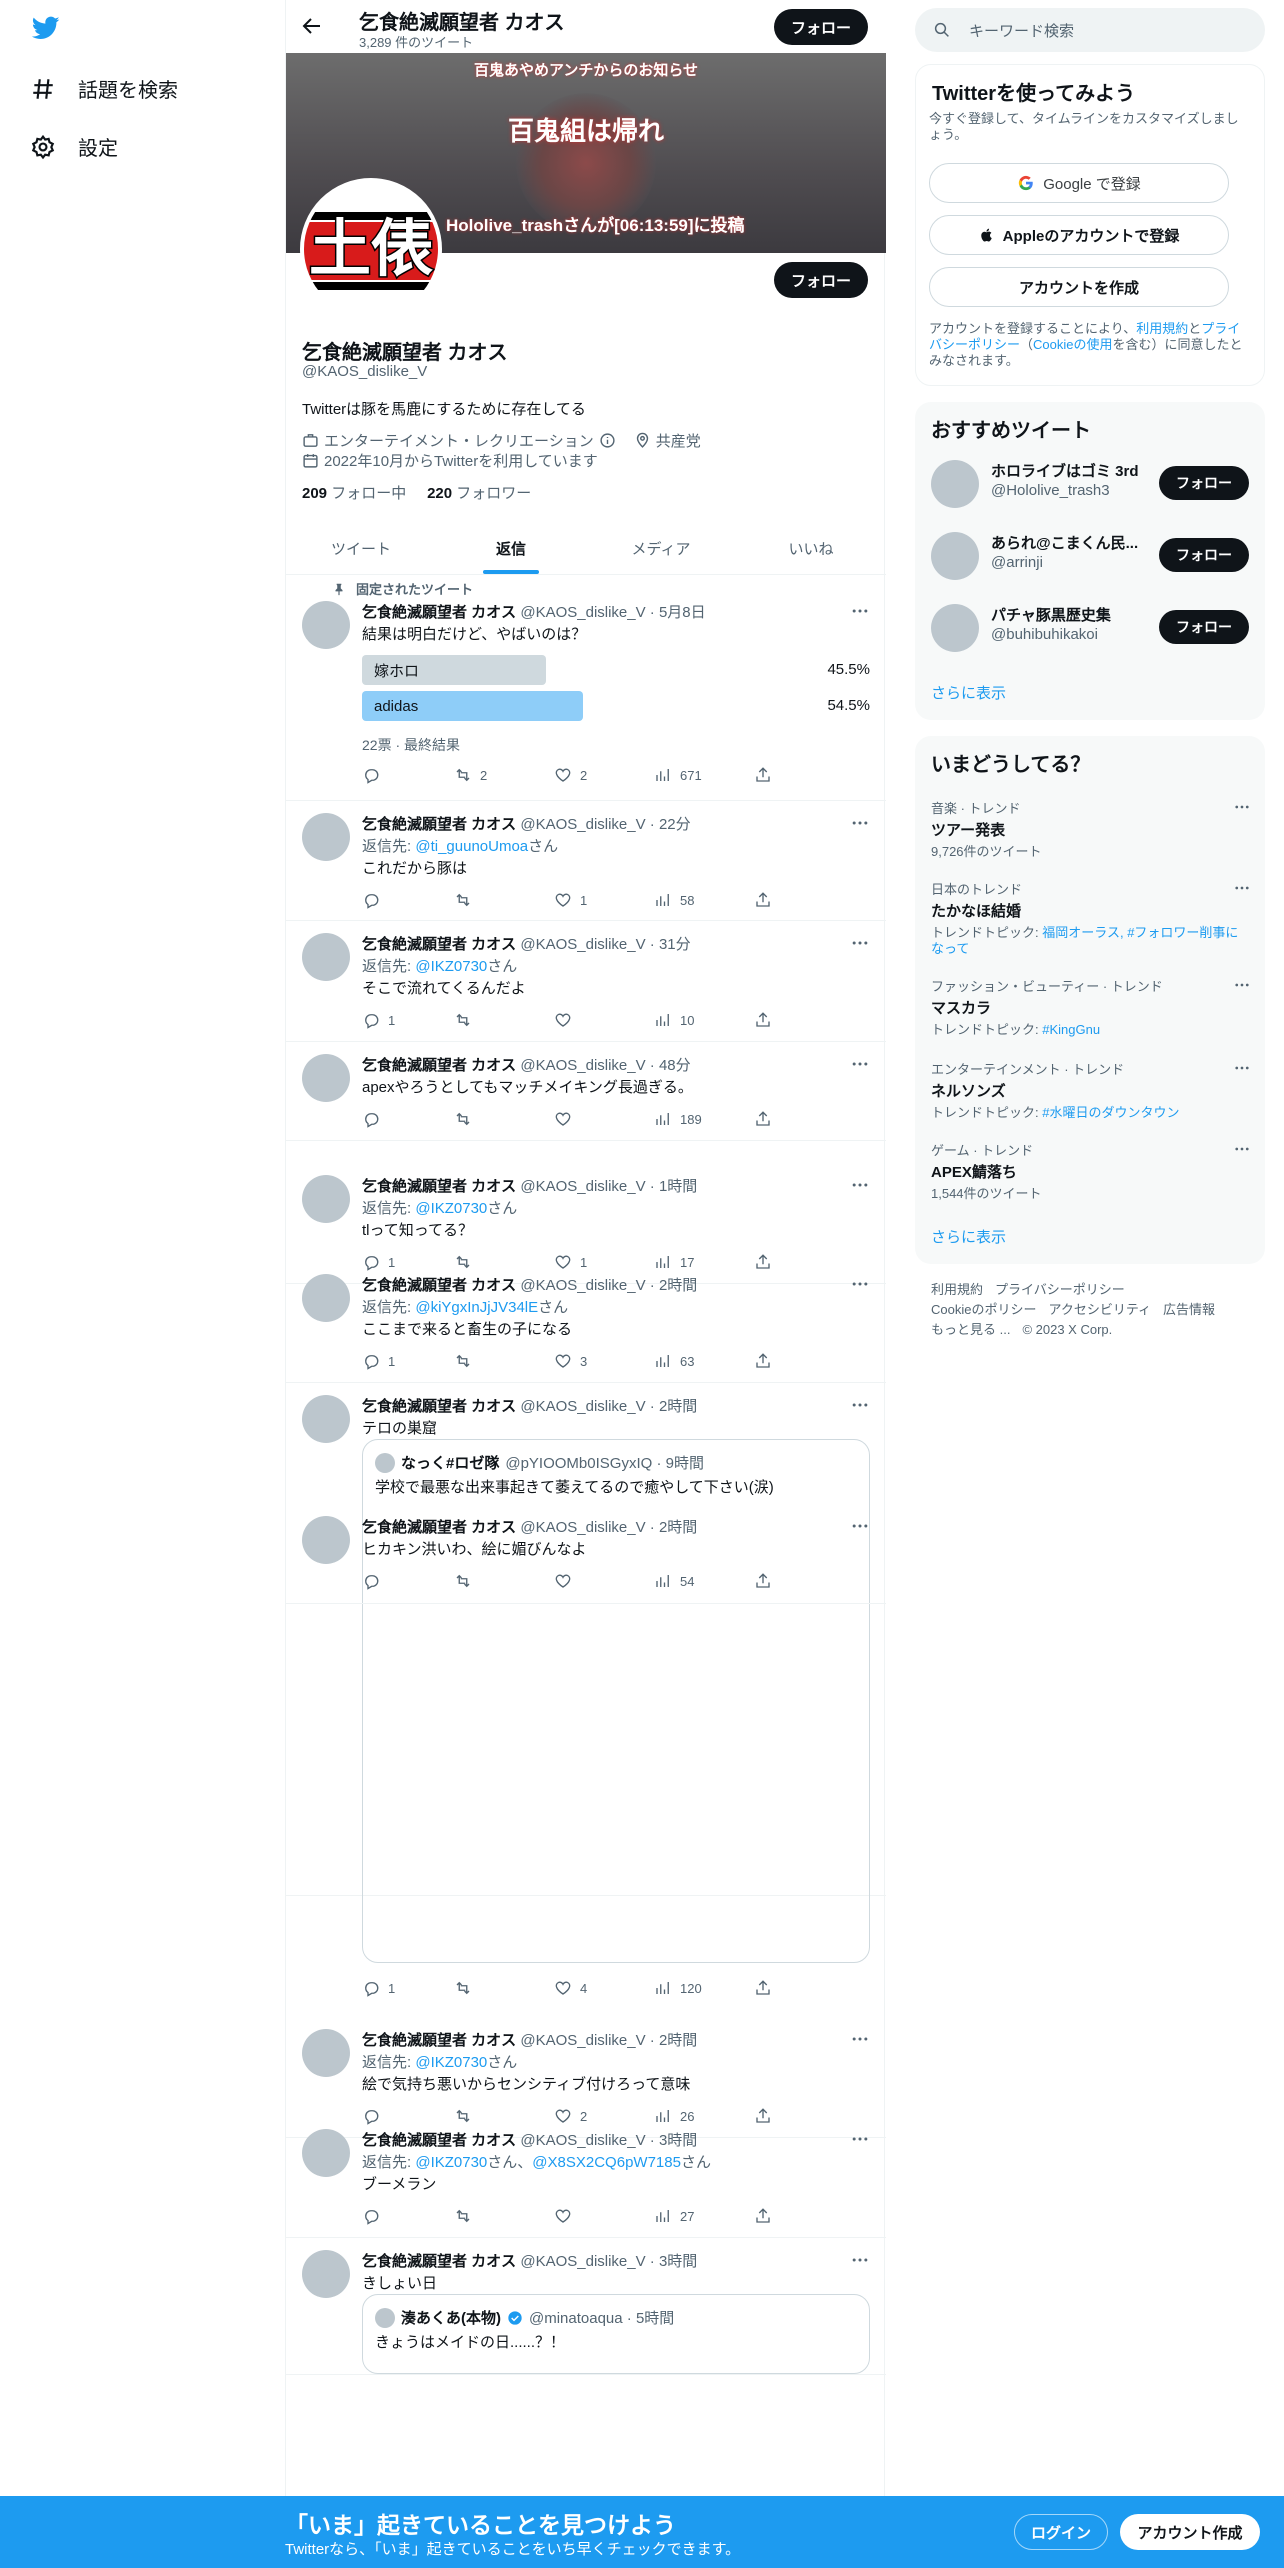  Describe the element at coordinates (606, 2162) in the screenshot. I see `reply-mention: @X8SX2CQ6pW7185` at that location.